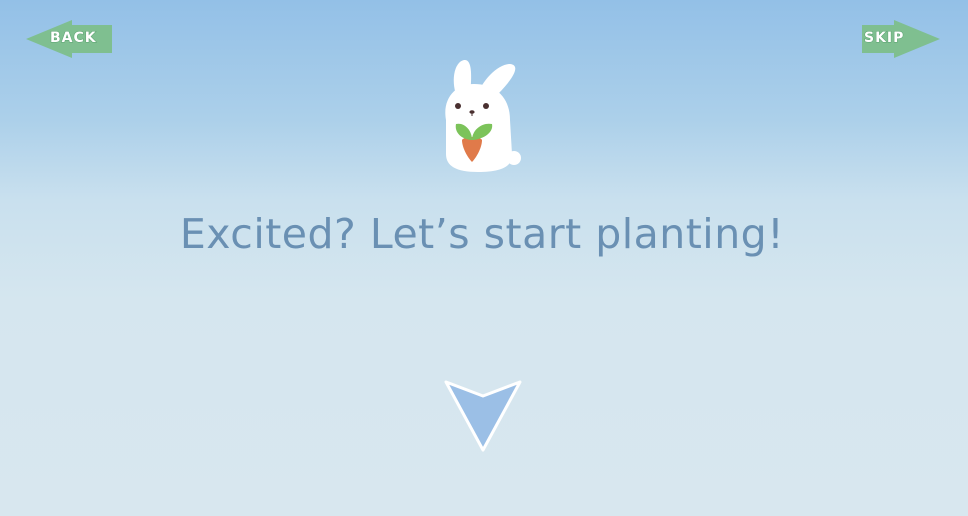  What do you see at coordinates (73, 38) in the screenshot?
I see `back-button-label: BACK` at bounding box center [73, 38].